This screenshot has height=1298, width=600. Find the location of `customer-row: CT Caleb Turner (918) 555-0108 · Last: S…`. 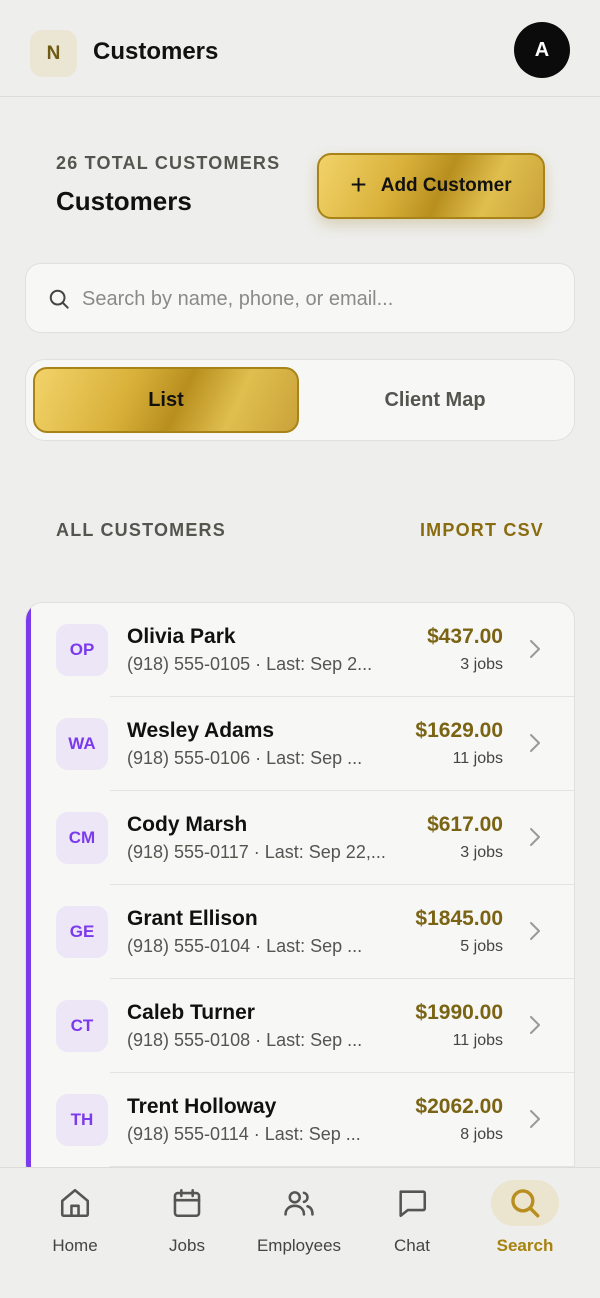

customer-row: CT Caleb Turner (918) 555-0108 · Last: S… is located at coordinates (300, 1026).